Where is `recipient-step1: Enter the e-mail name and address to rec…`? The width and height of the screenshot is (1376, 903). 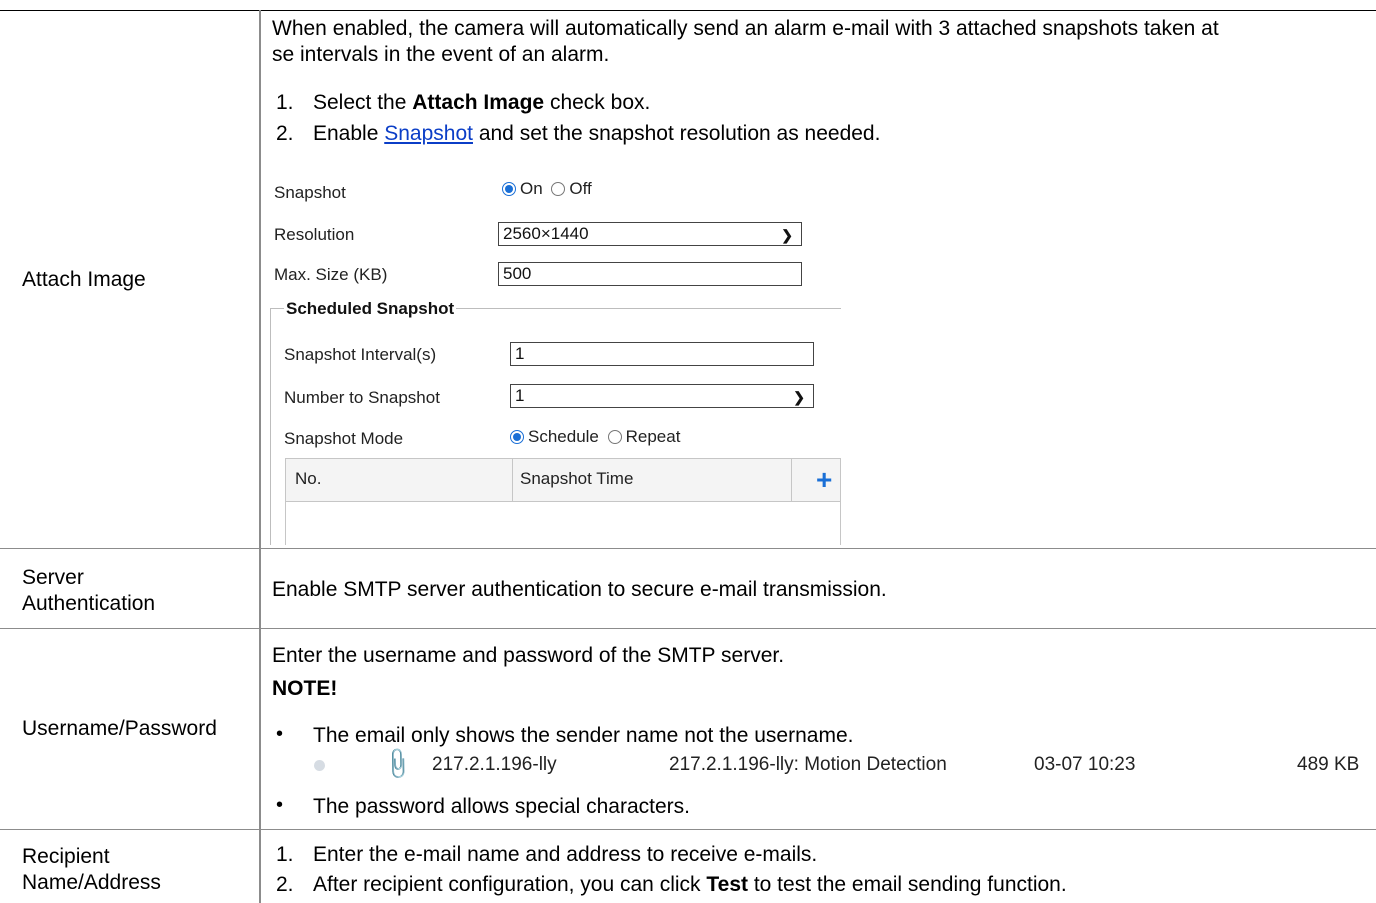
recipient-step1: Enter the e-mail name and address to rec… is located at coordinates (565, 854).